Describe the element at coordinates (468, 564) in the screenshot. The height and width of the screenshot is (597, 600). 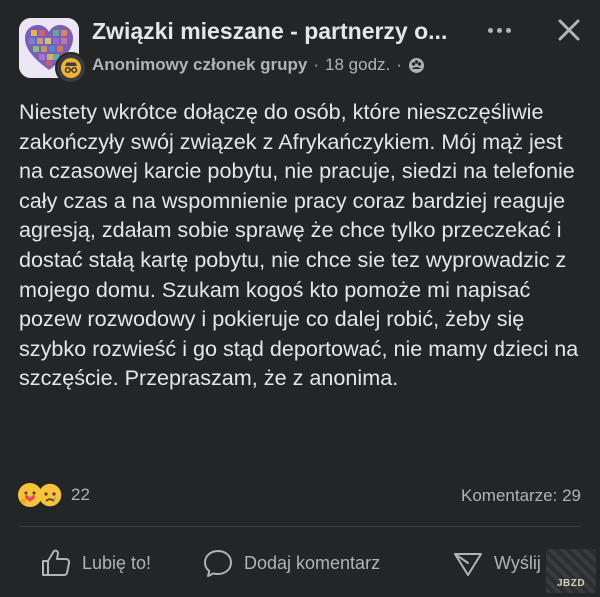
I see `send-icon` at that location.